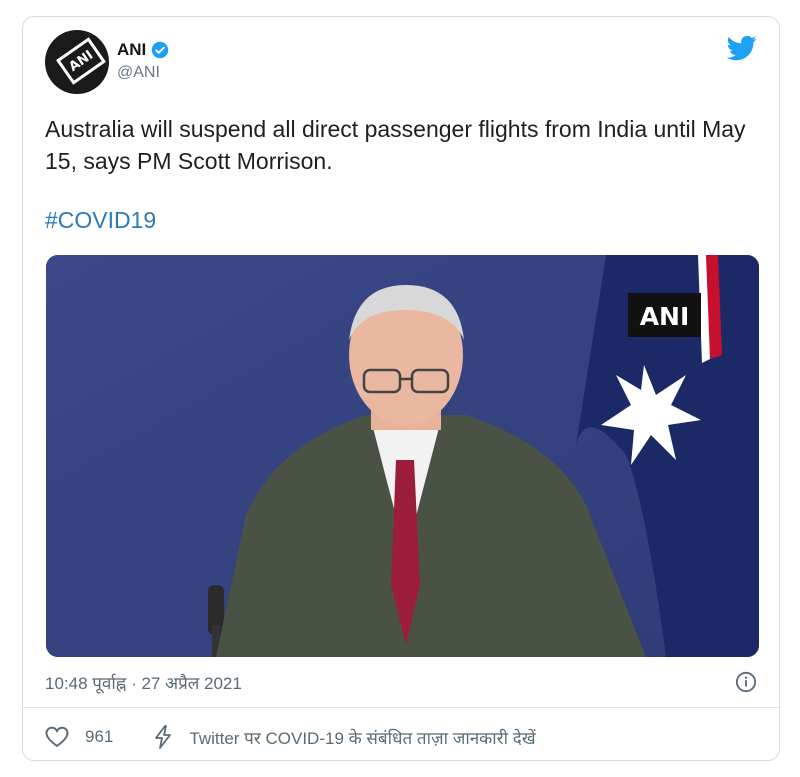 This screenshot has width=800, height=777. I want to click on author-name-row: ANI, so click(143, 50).